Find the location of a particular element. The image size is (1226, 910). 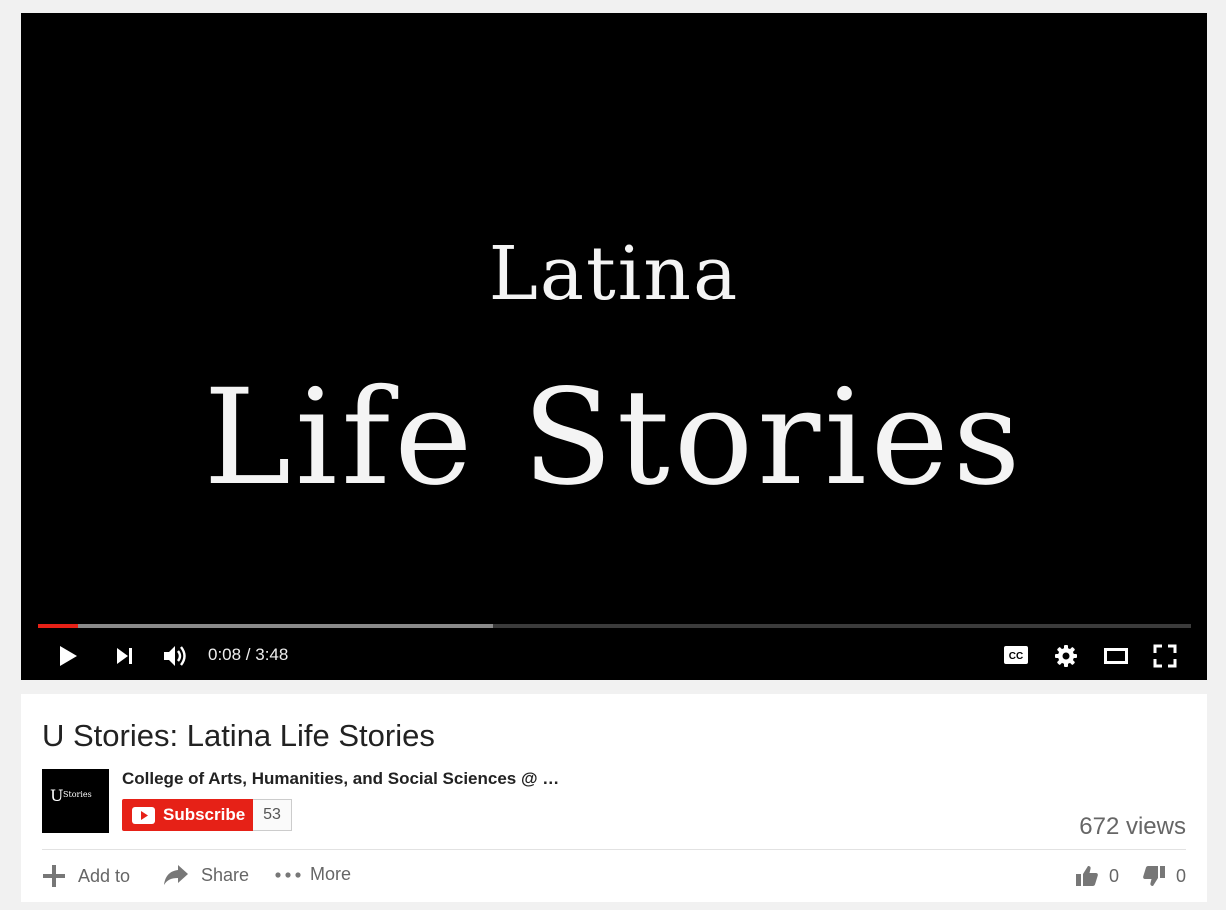

share-label: Share is located at coordinates (225, 874).